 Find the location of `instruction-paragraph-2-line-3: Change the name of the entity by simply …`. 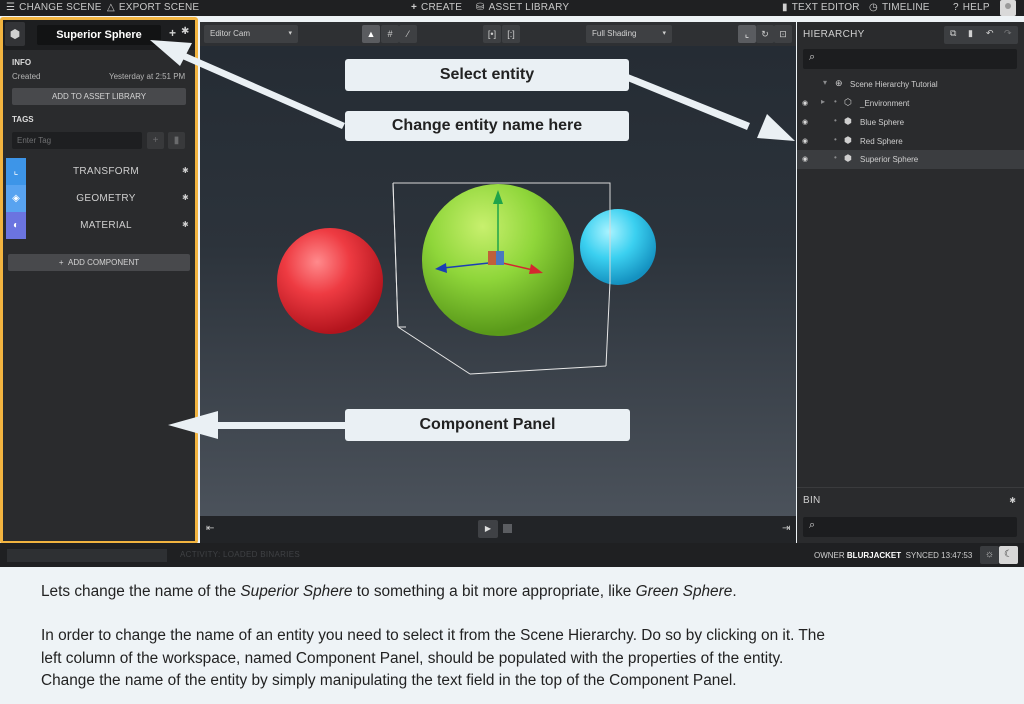

instruction-paragraph-2-line-3: Change the name of the entity by simply … is located at coordinates (389, 680).